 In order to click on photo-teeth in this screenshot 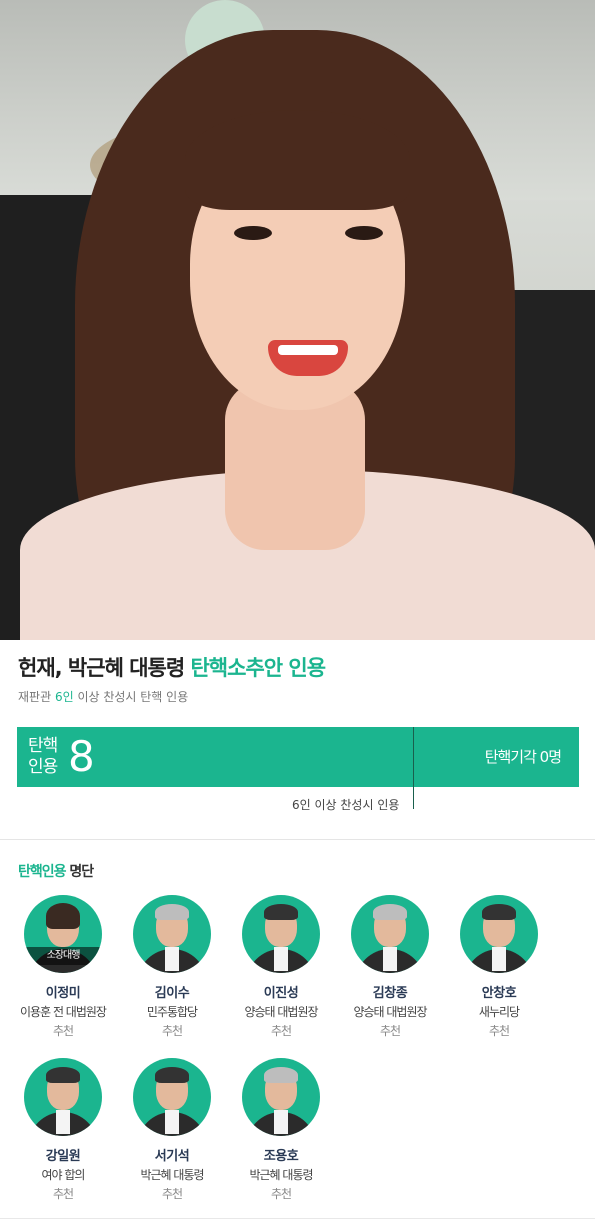, I will do `click(308, 350)`.